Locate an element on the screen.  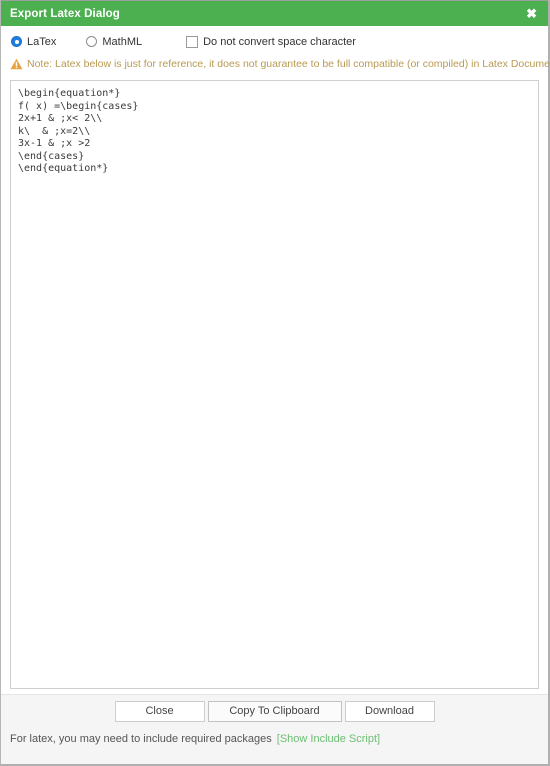
dialog-titlebar: Export Latex Dialog ✖ is located at coordinates (274, 13).